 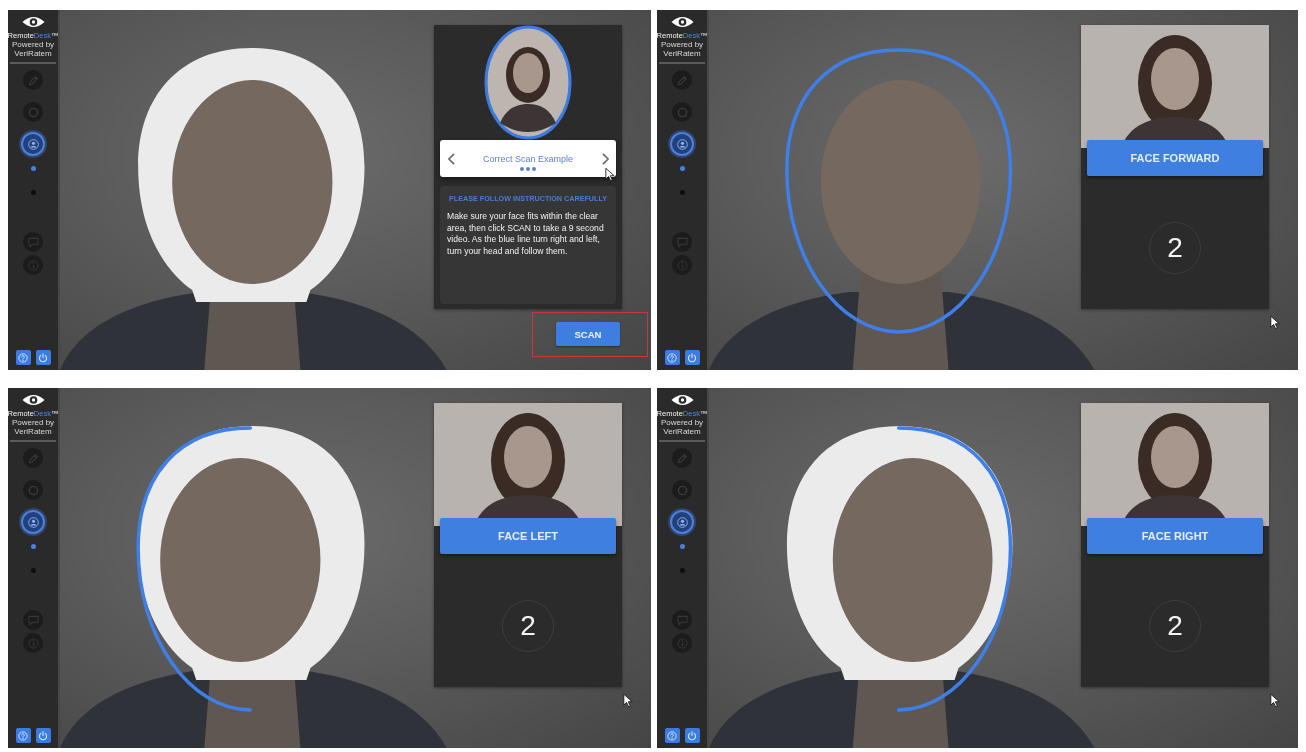 What do you see at coordinates (1175, 158) in the screenshot?
I see `instruction-banner: FACE FORWARD` at bounding box center [1175, 158].